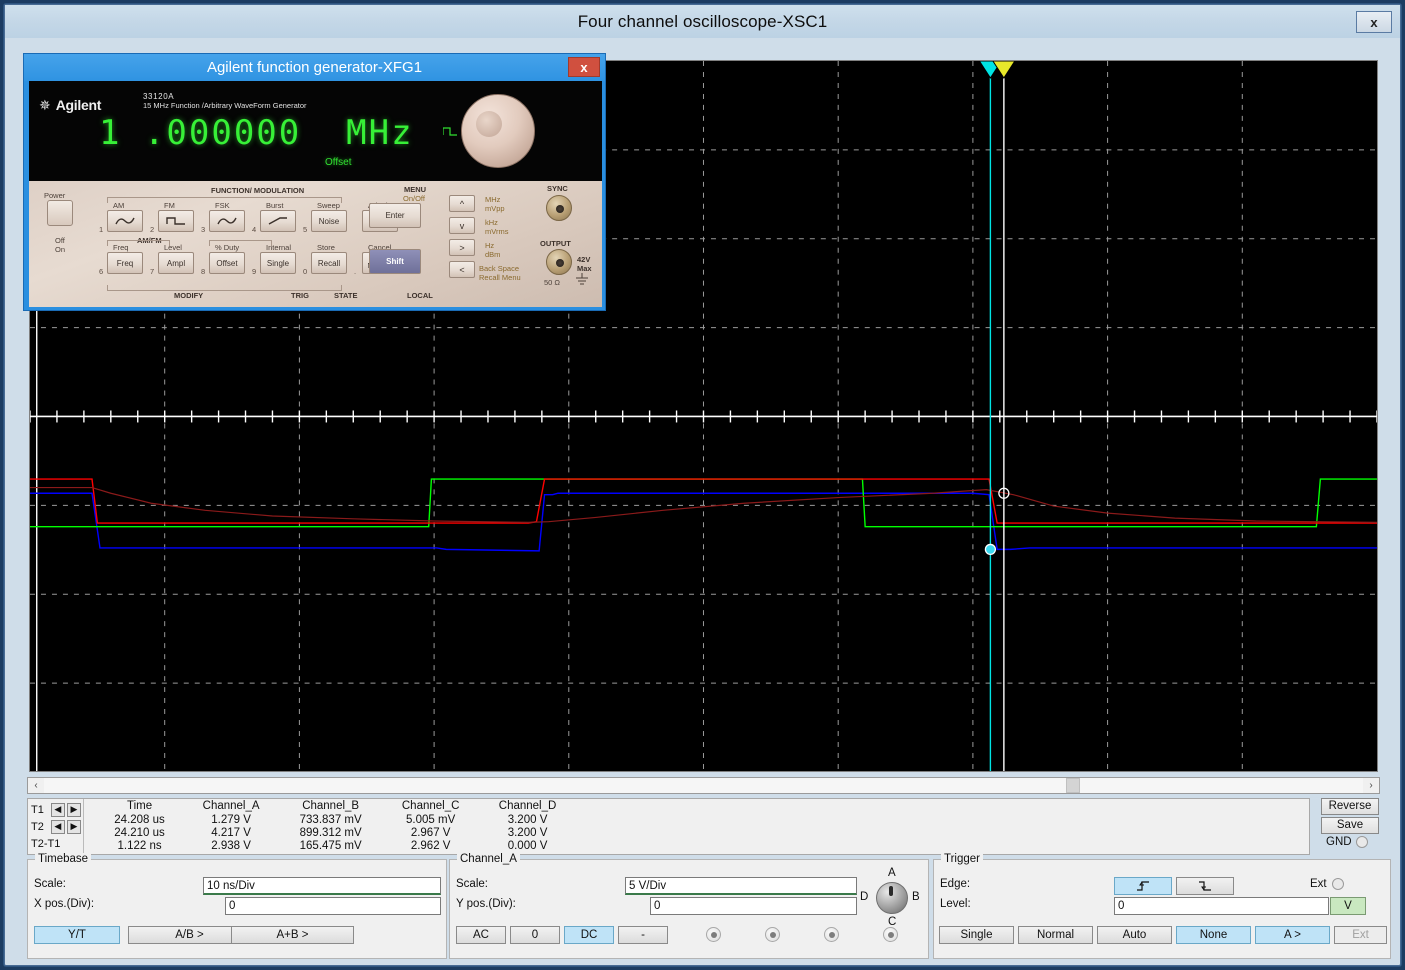  What do you see at coordinates (74, 826) in the screenshot?
I see `t2-right-button: ▶` at bounding box center [74, 826].